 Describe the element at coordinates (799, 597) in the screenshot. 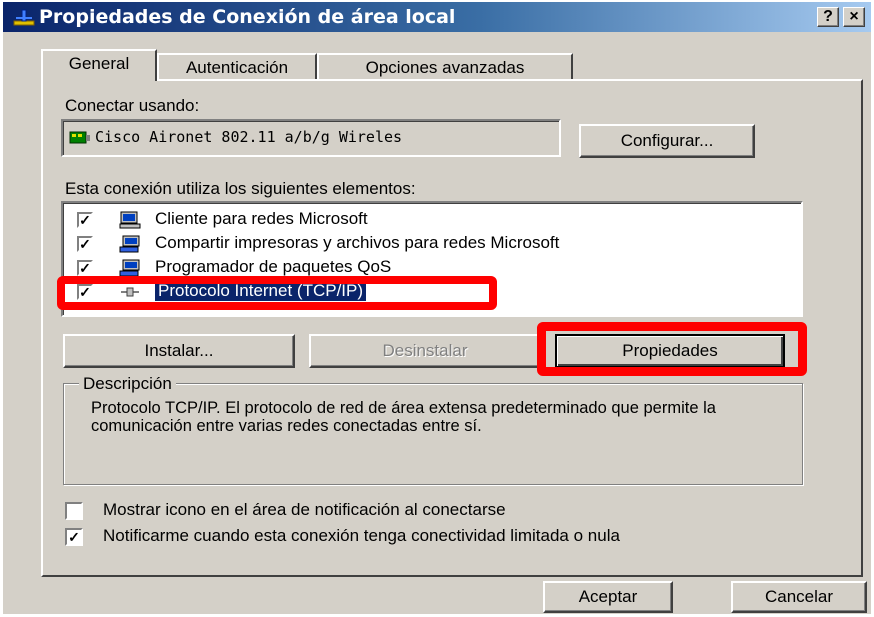

I see `cancel-button: Cancelar` at that location.